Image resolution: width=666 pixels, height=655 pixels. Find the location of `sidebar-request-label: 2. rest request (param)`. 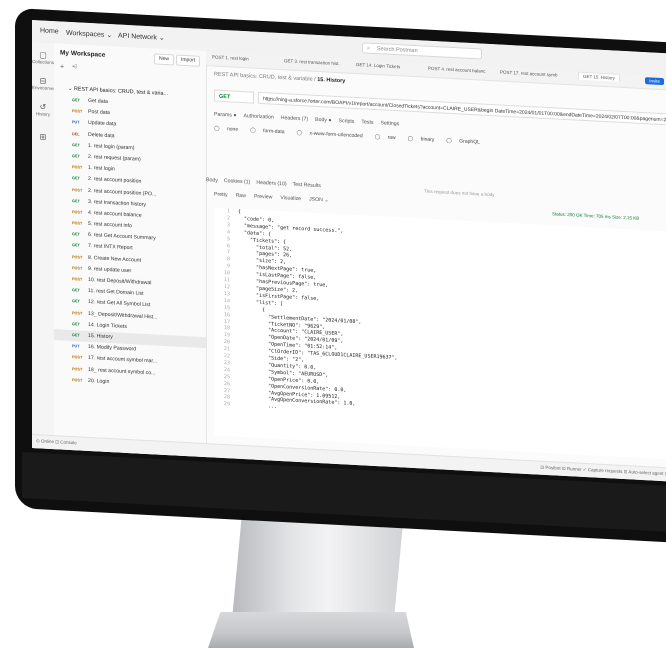

sidebar-request-label: 2. rest request (param) is located at coordinates (114, 158).